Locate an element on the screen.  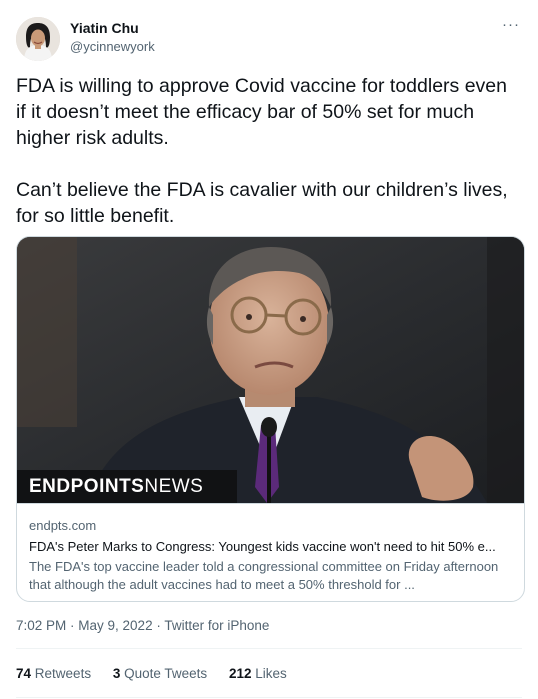
likes-stat: 212 Likes is located at coordinates (258, 674).